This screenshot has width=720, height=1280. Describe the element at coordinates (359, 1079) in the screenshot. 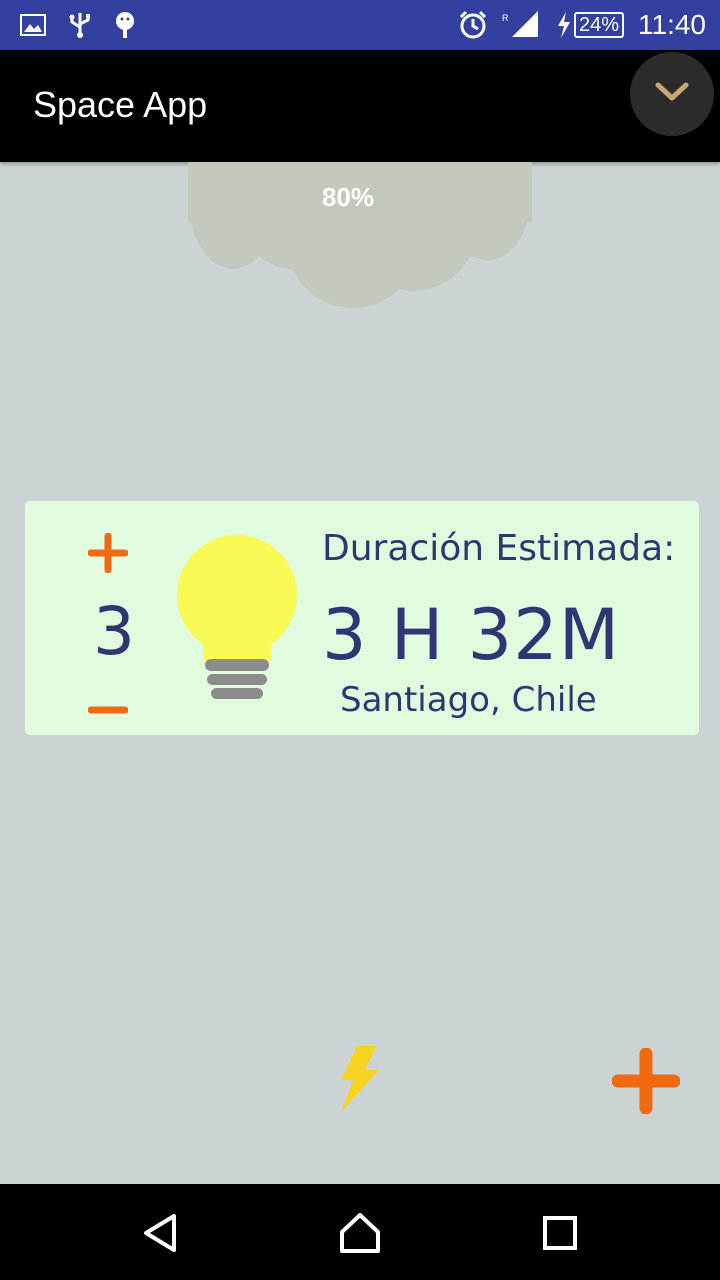

I see `lightning-bolt-icon` at that location.